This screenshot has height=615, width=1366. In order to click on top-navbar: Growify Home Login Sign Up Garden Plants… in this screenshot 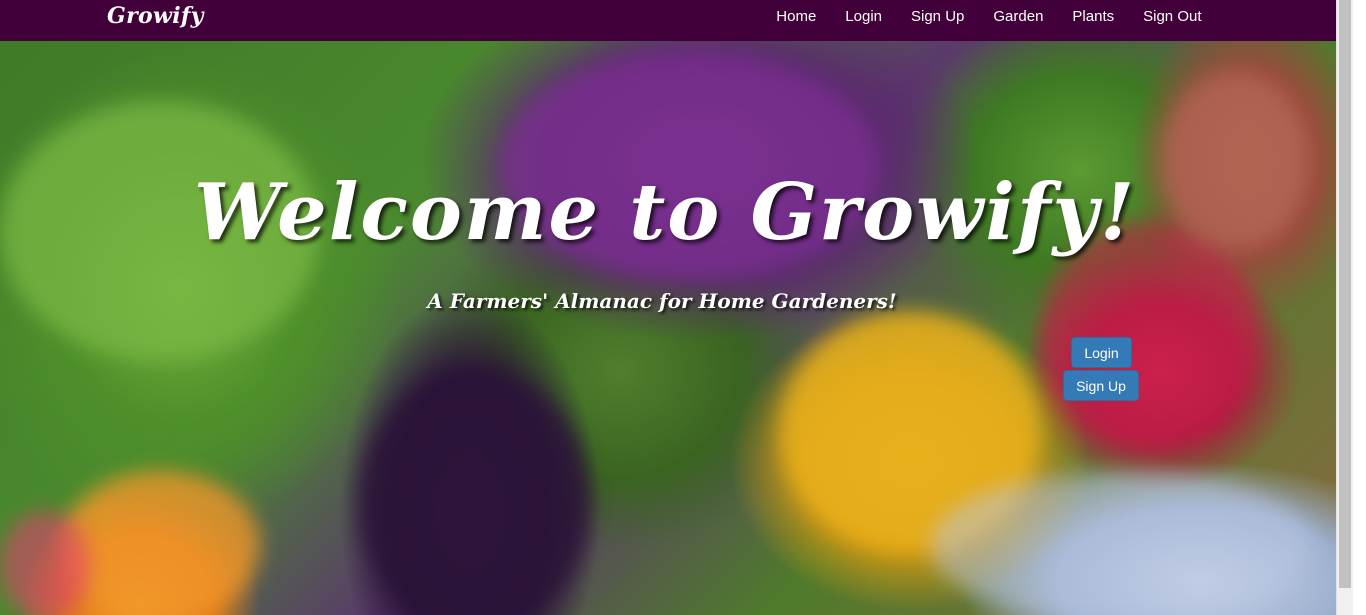, I will do `click(668, 20)`.